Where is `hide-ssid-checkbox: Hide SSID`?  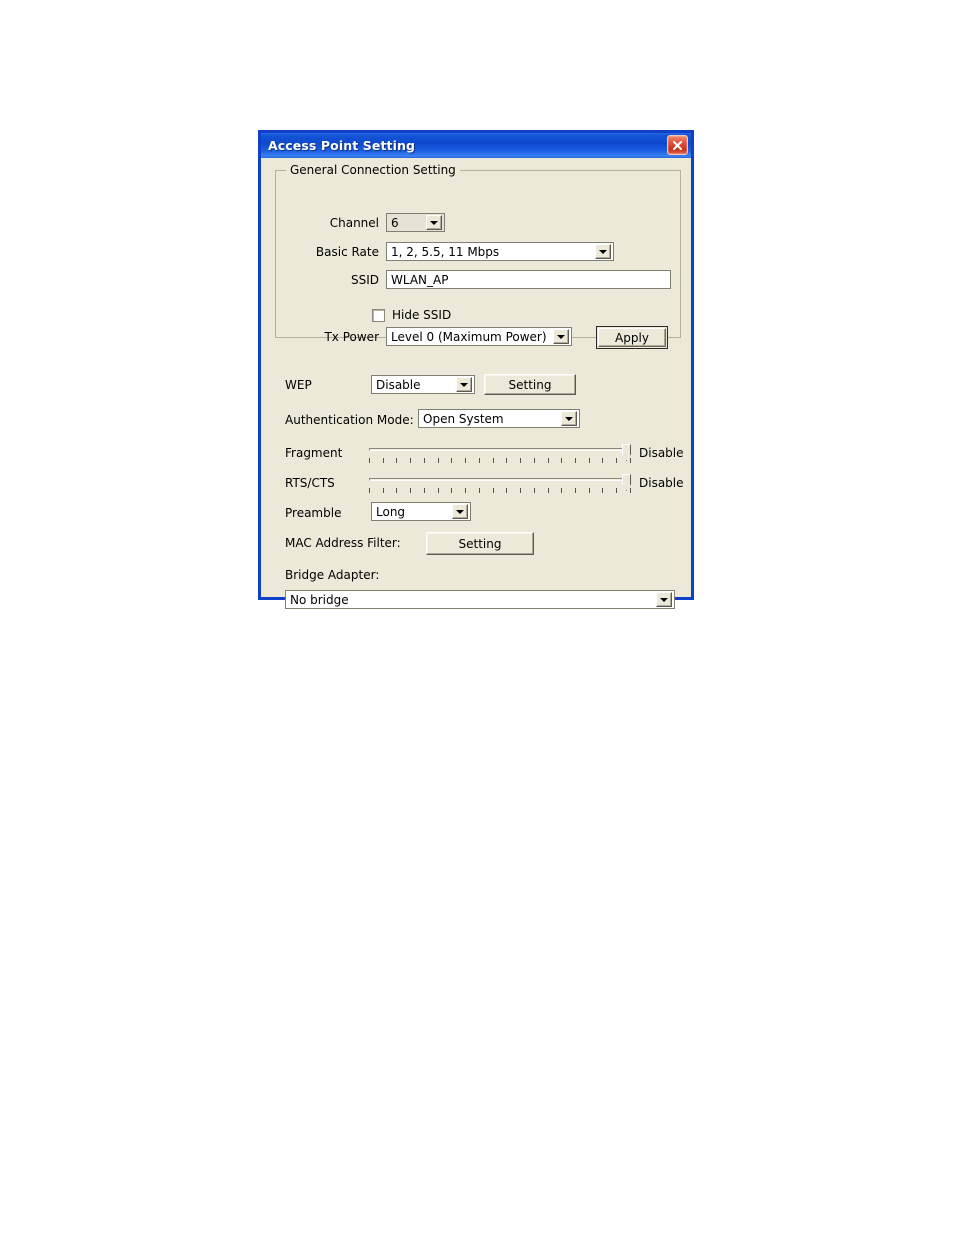
hide-ssid-checkbox: Hide SSID is located at coordinates (411, 315).